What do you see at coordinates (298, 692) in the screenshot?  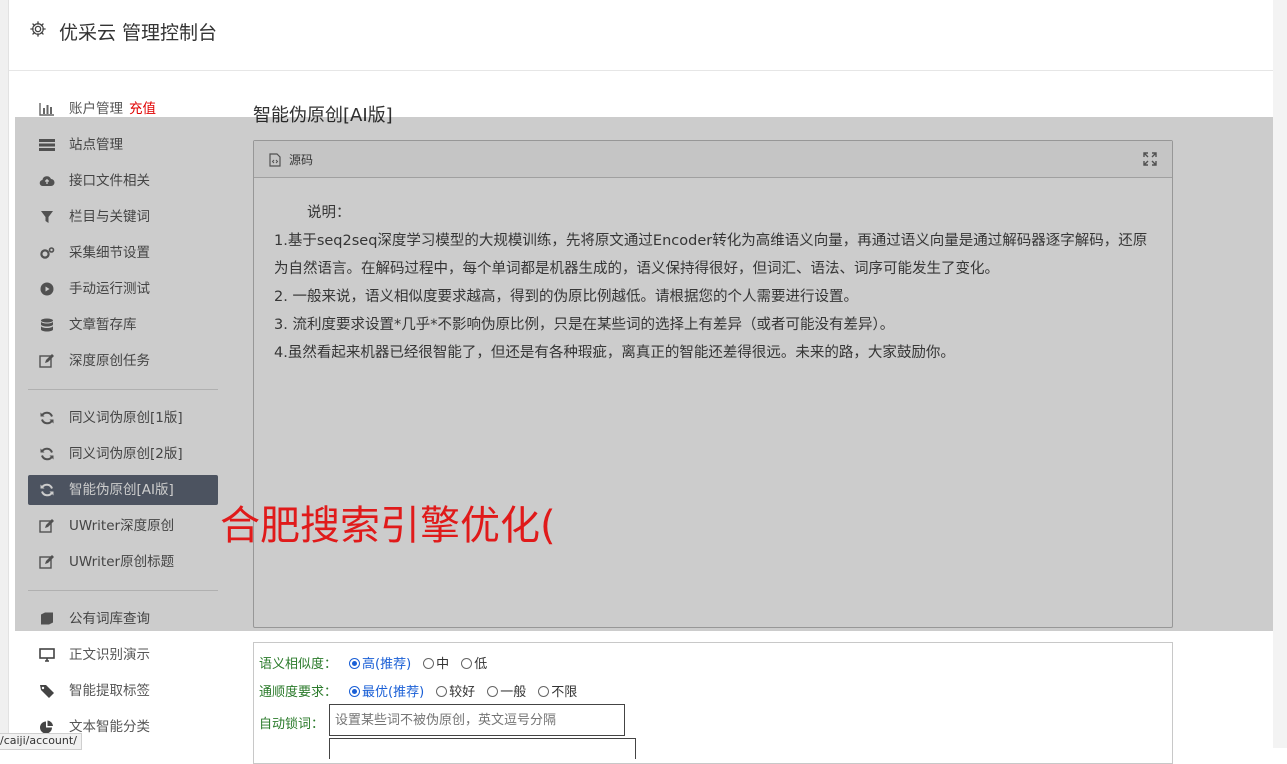 I see `fluency-label: 通顺度要求：` at bounding box center [298, 692].